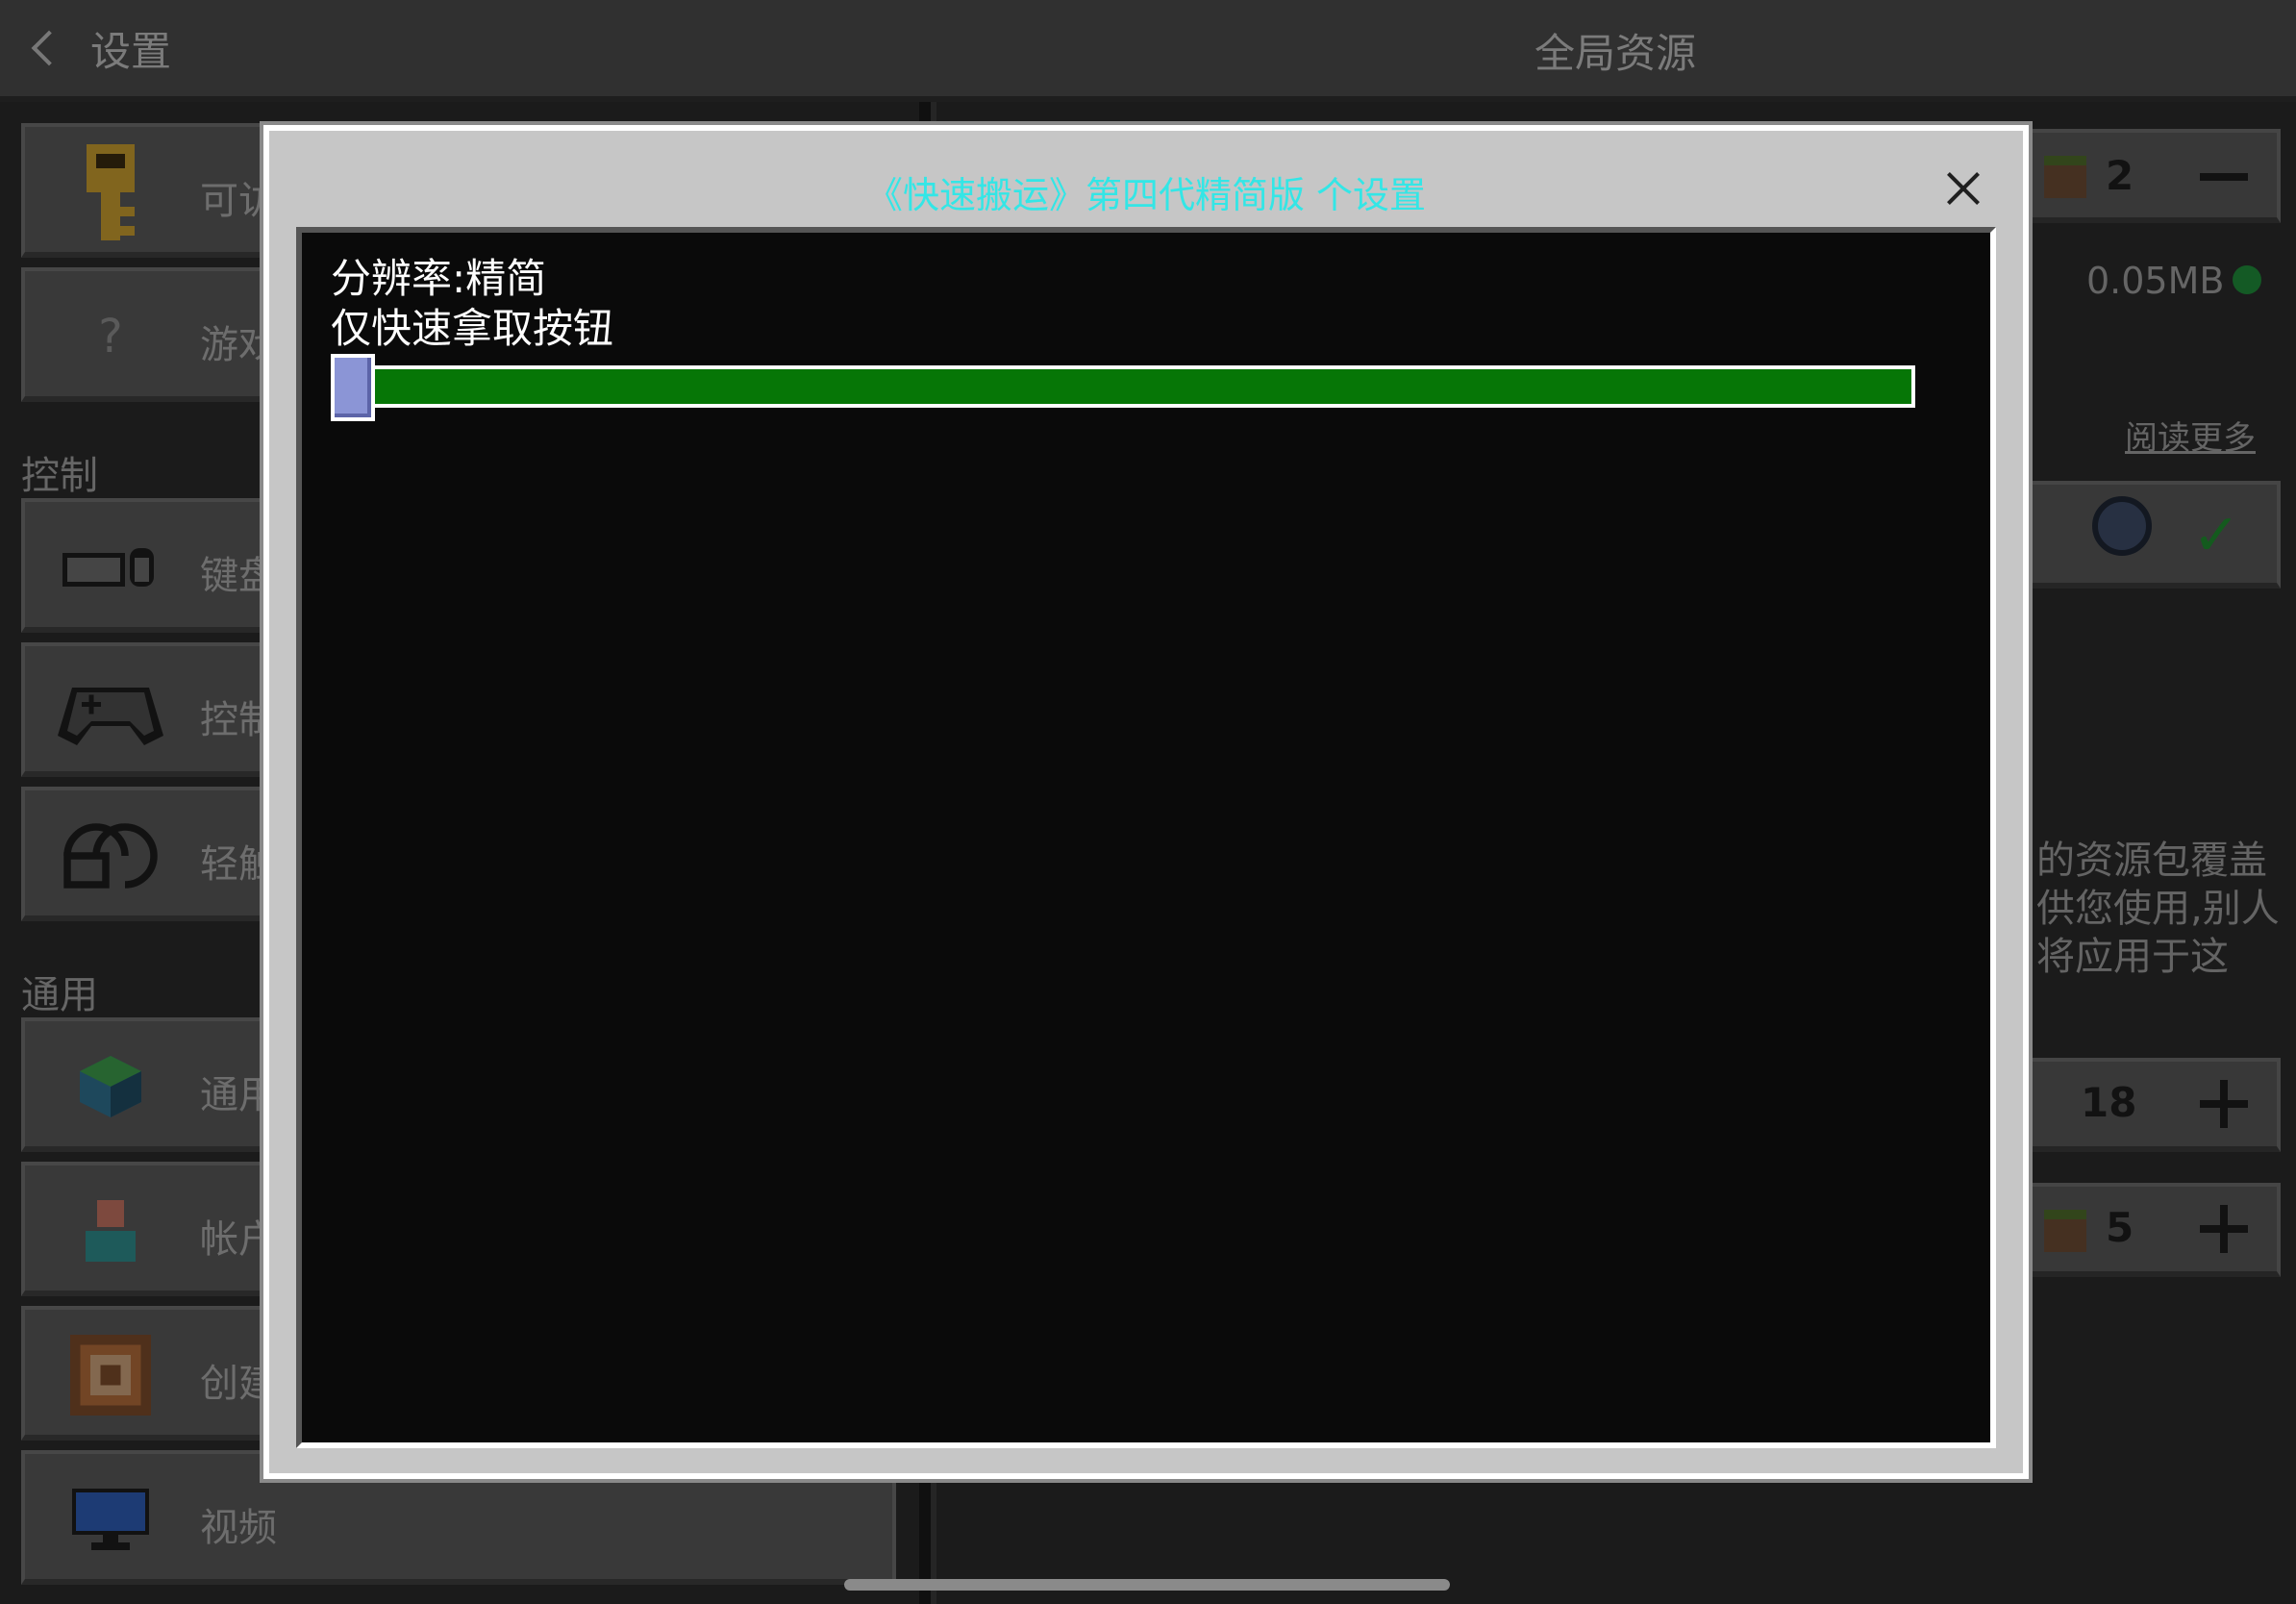  I want to click on close-icon, so click(1963, 188).